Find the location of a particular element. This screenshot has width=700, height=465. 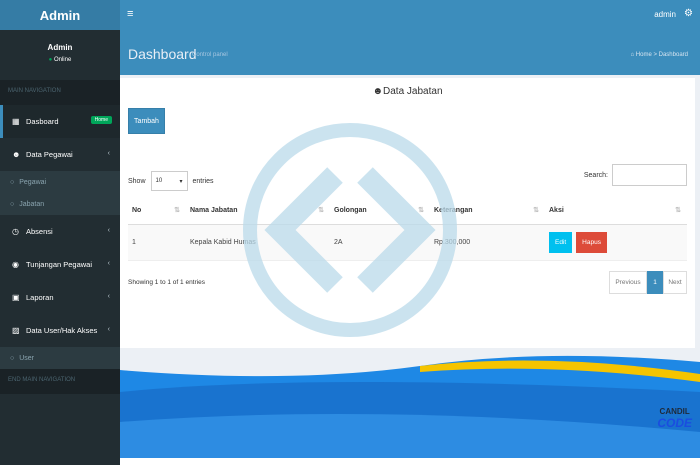

entries-select: 10 ▾ is located at coordinates (169, 181).